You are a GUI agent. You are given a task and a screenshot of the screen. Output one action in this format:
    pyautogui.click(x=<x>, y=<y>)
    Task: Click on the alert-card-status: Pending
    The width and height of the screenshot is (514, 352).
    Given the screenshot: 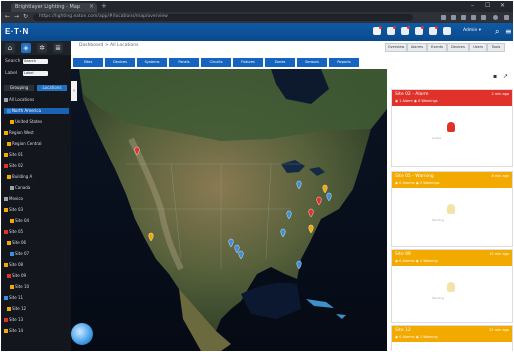 What is the action you would take?
    pyautogui.click(x=438, y=220)
    